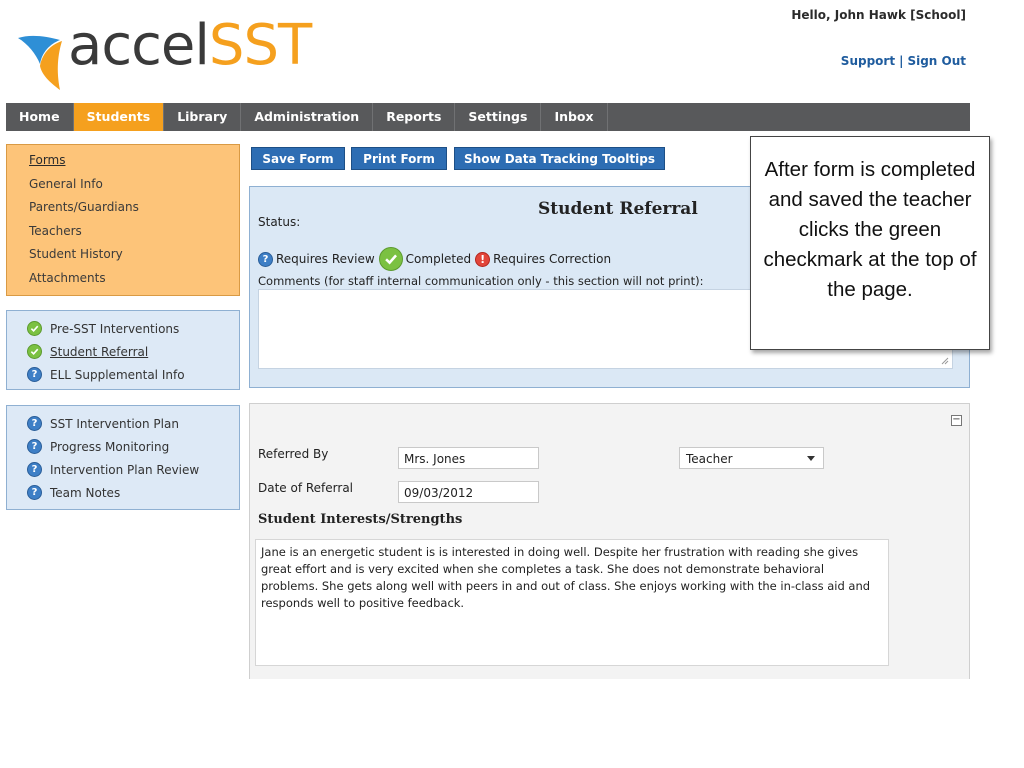 The width and height of the screenshot is (1024, 768). Describe the element at coordinates (125, 469) in the screenshot. I see `sidebar-item-label: Intervention Plan Review` at that location.